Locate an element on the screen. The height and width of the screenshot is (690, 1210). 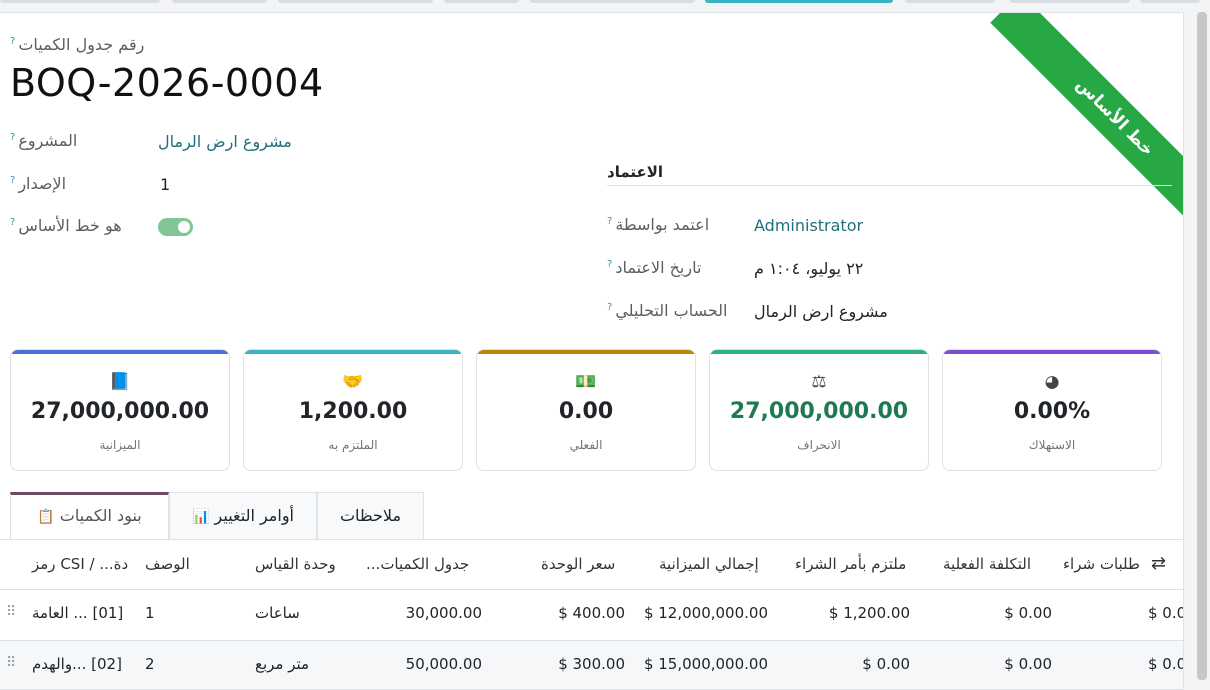
version-label: الإصدار? is located at coordinates (38, 183).